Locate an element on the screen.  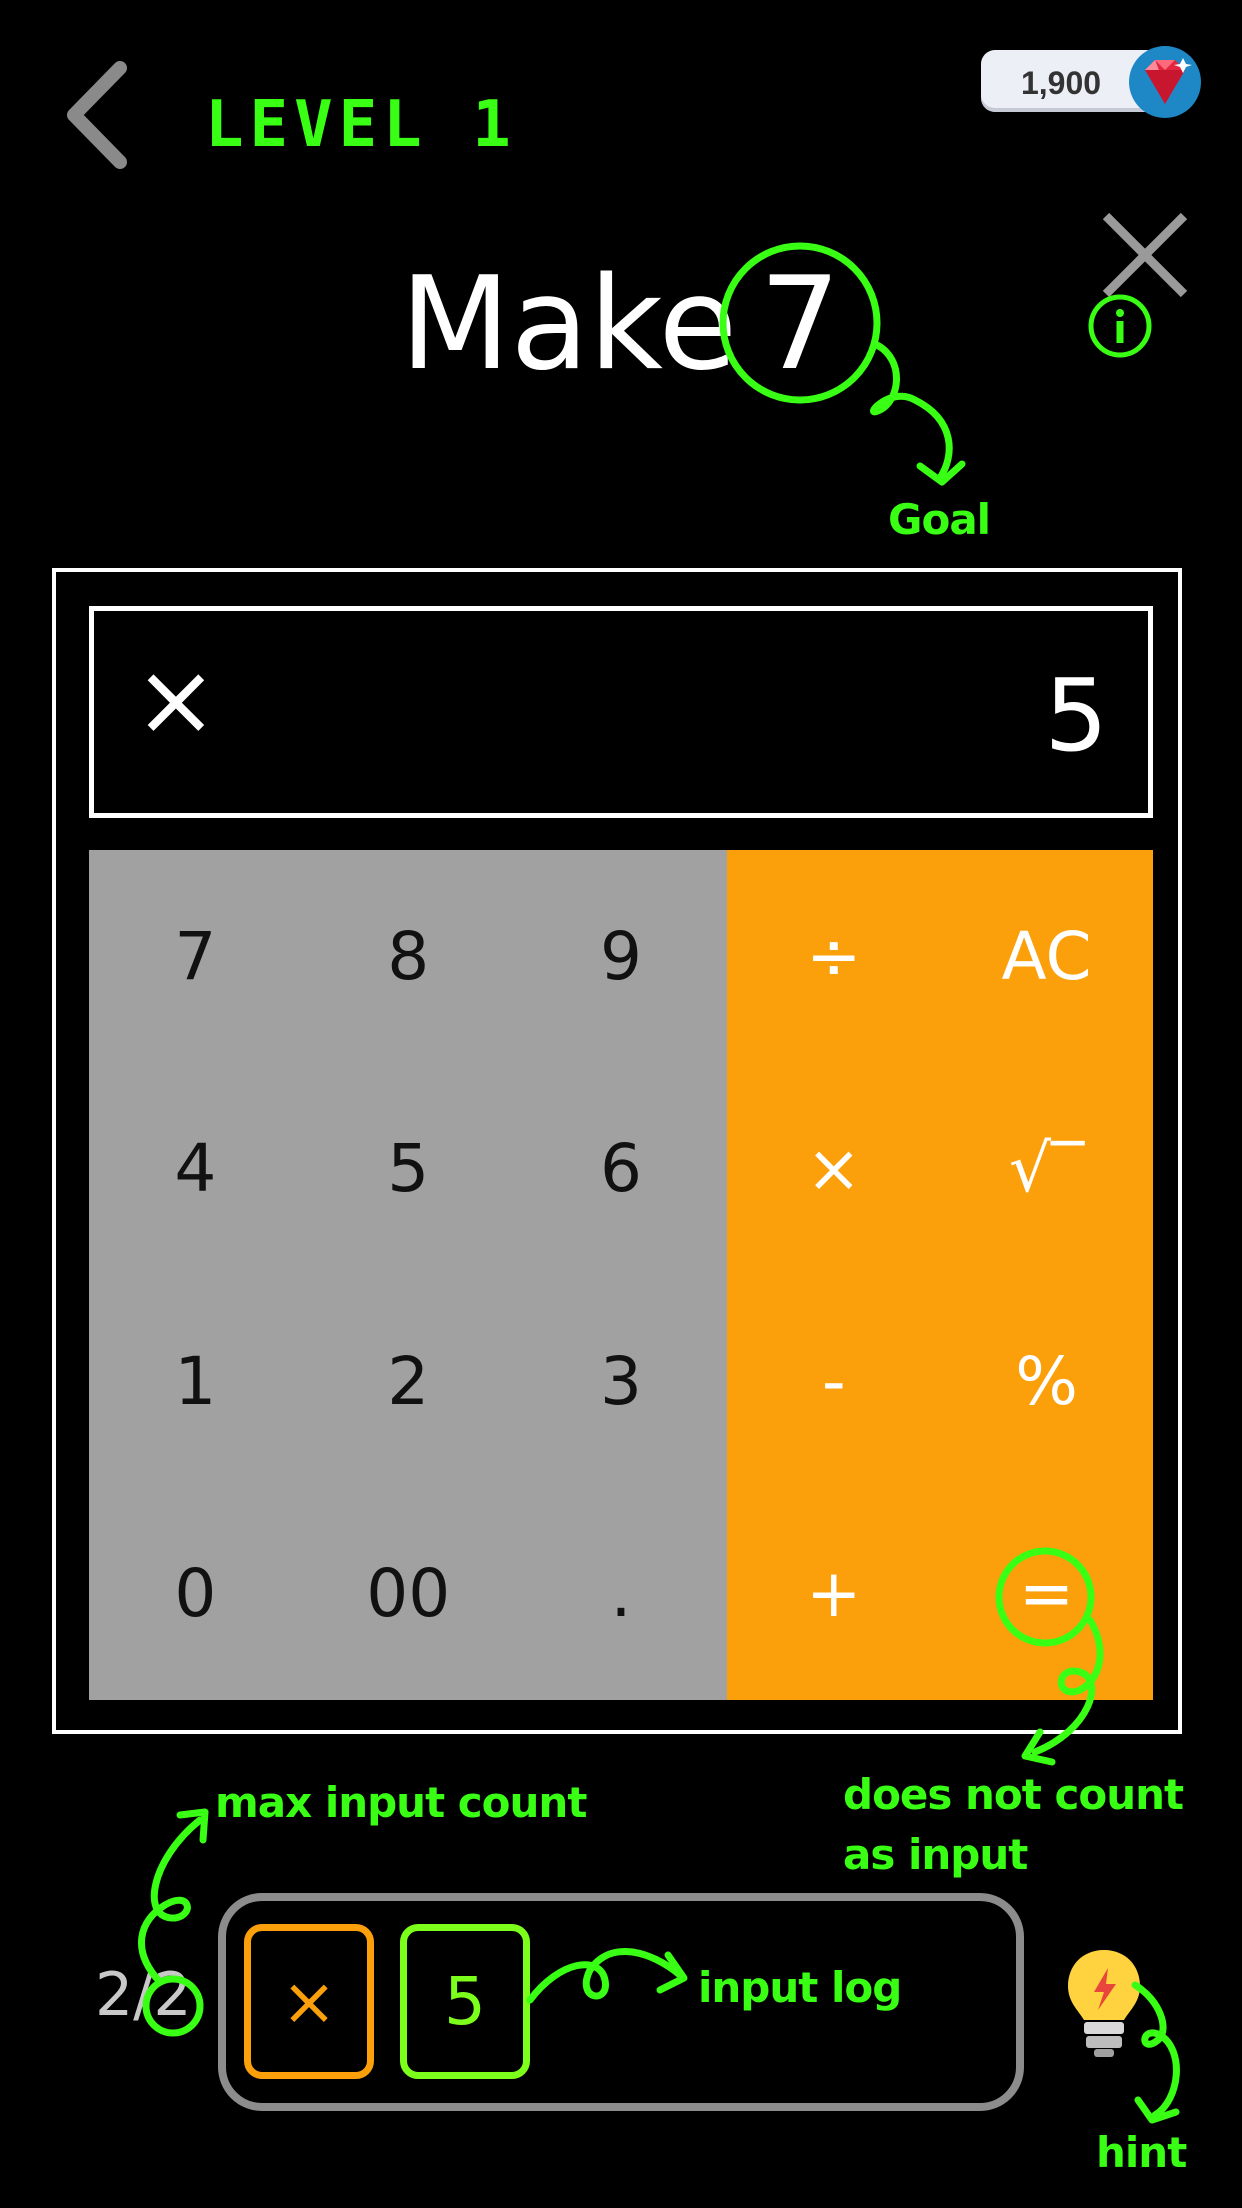
annotation-max-input: max input count is located at coordinates (401, 1802).